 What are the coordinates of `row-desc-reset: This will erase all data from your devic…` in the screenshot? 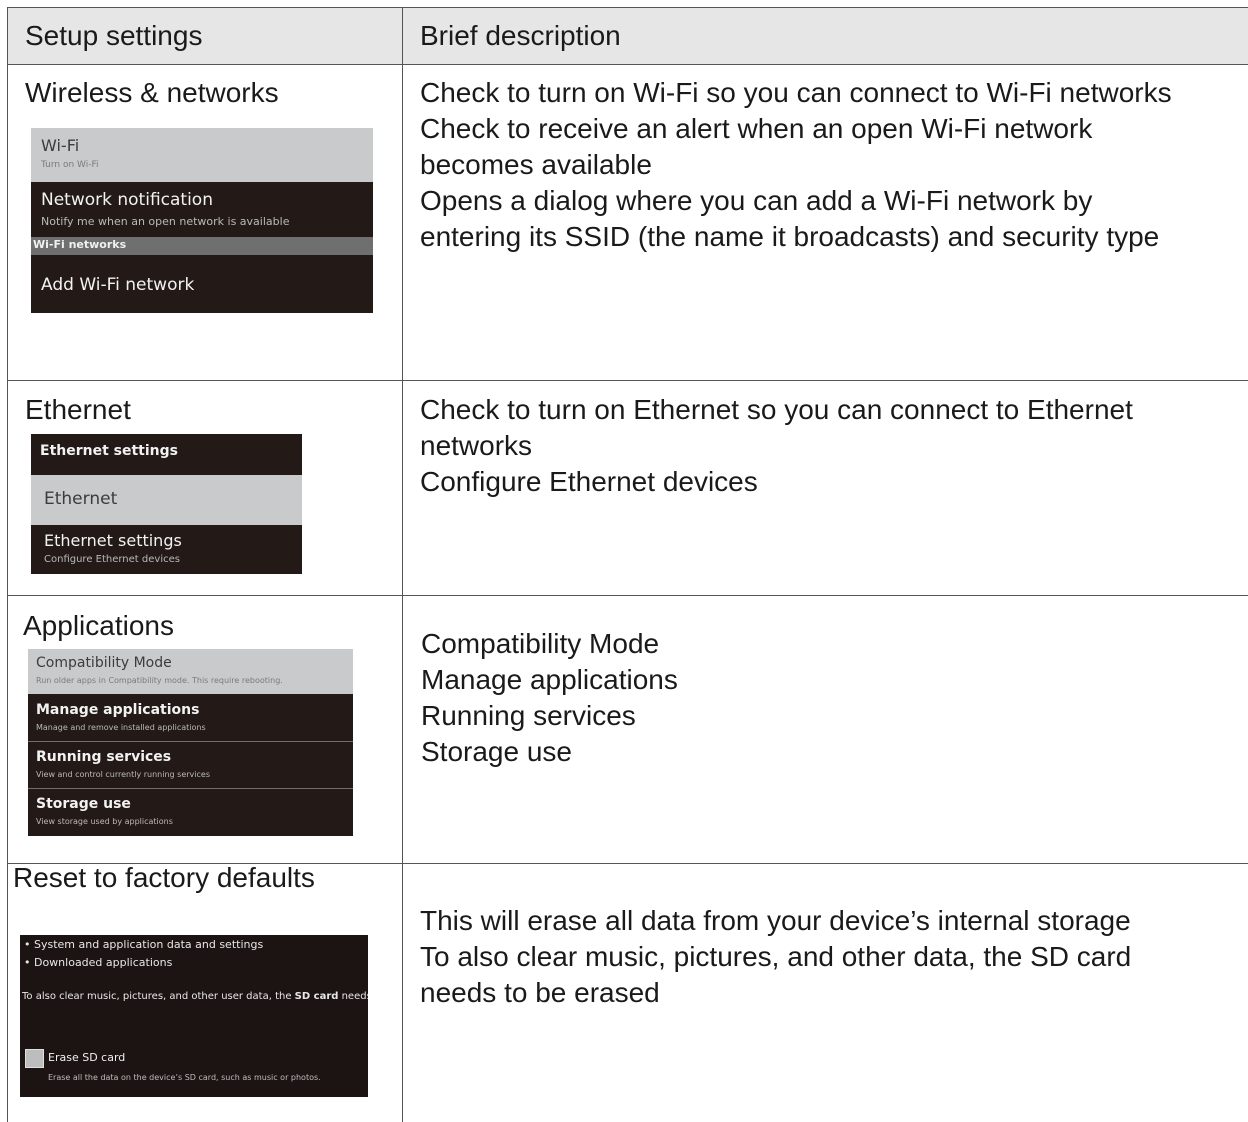 It's located at (775, 957).